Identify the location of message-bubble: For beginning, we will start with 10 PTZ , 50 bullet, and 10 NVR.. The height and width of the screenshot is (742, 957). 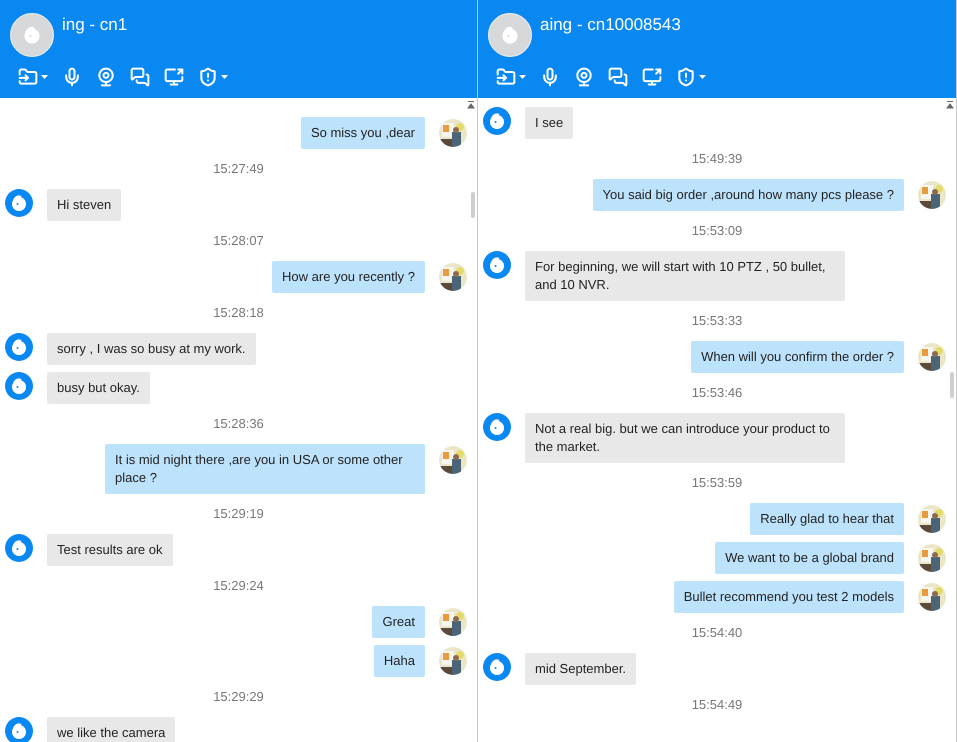
(685, 276).